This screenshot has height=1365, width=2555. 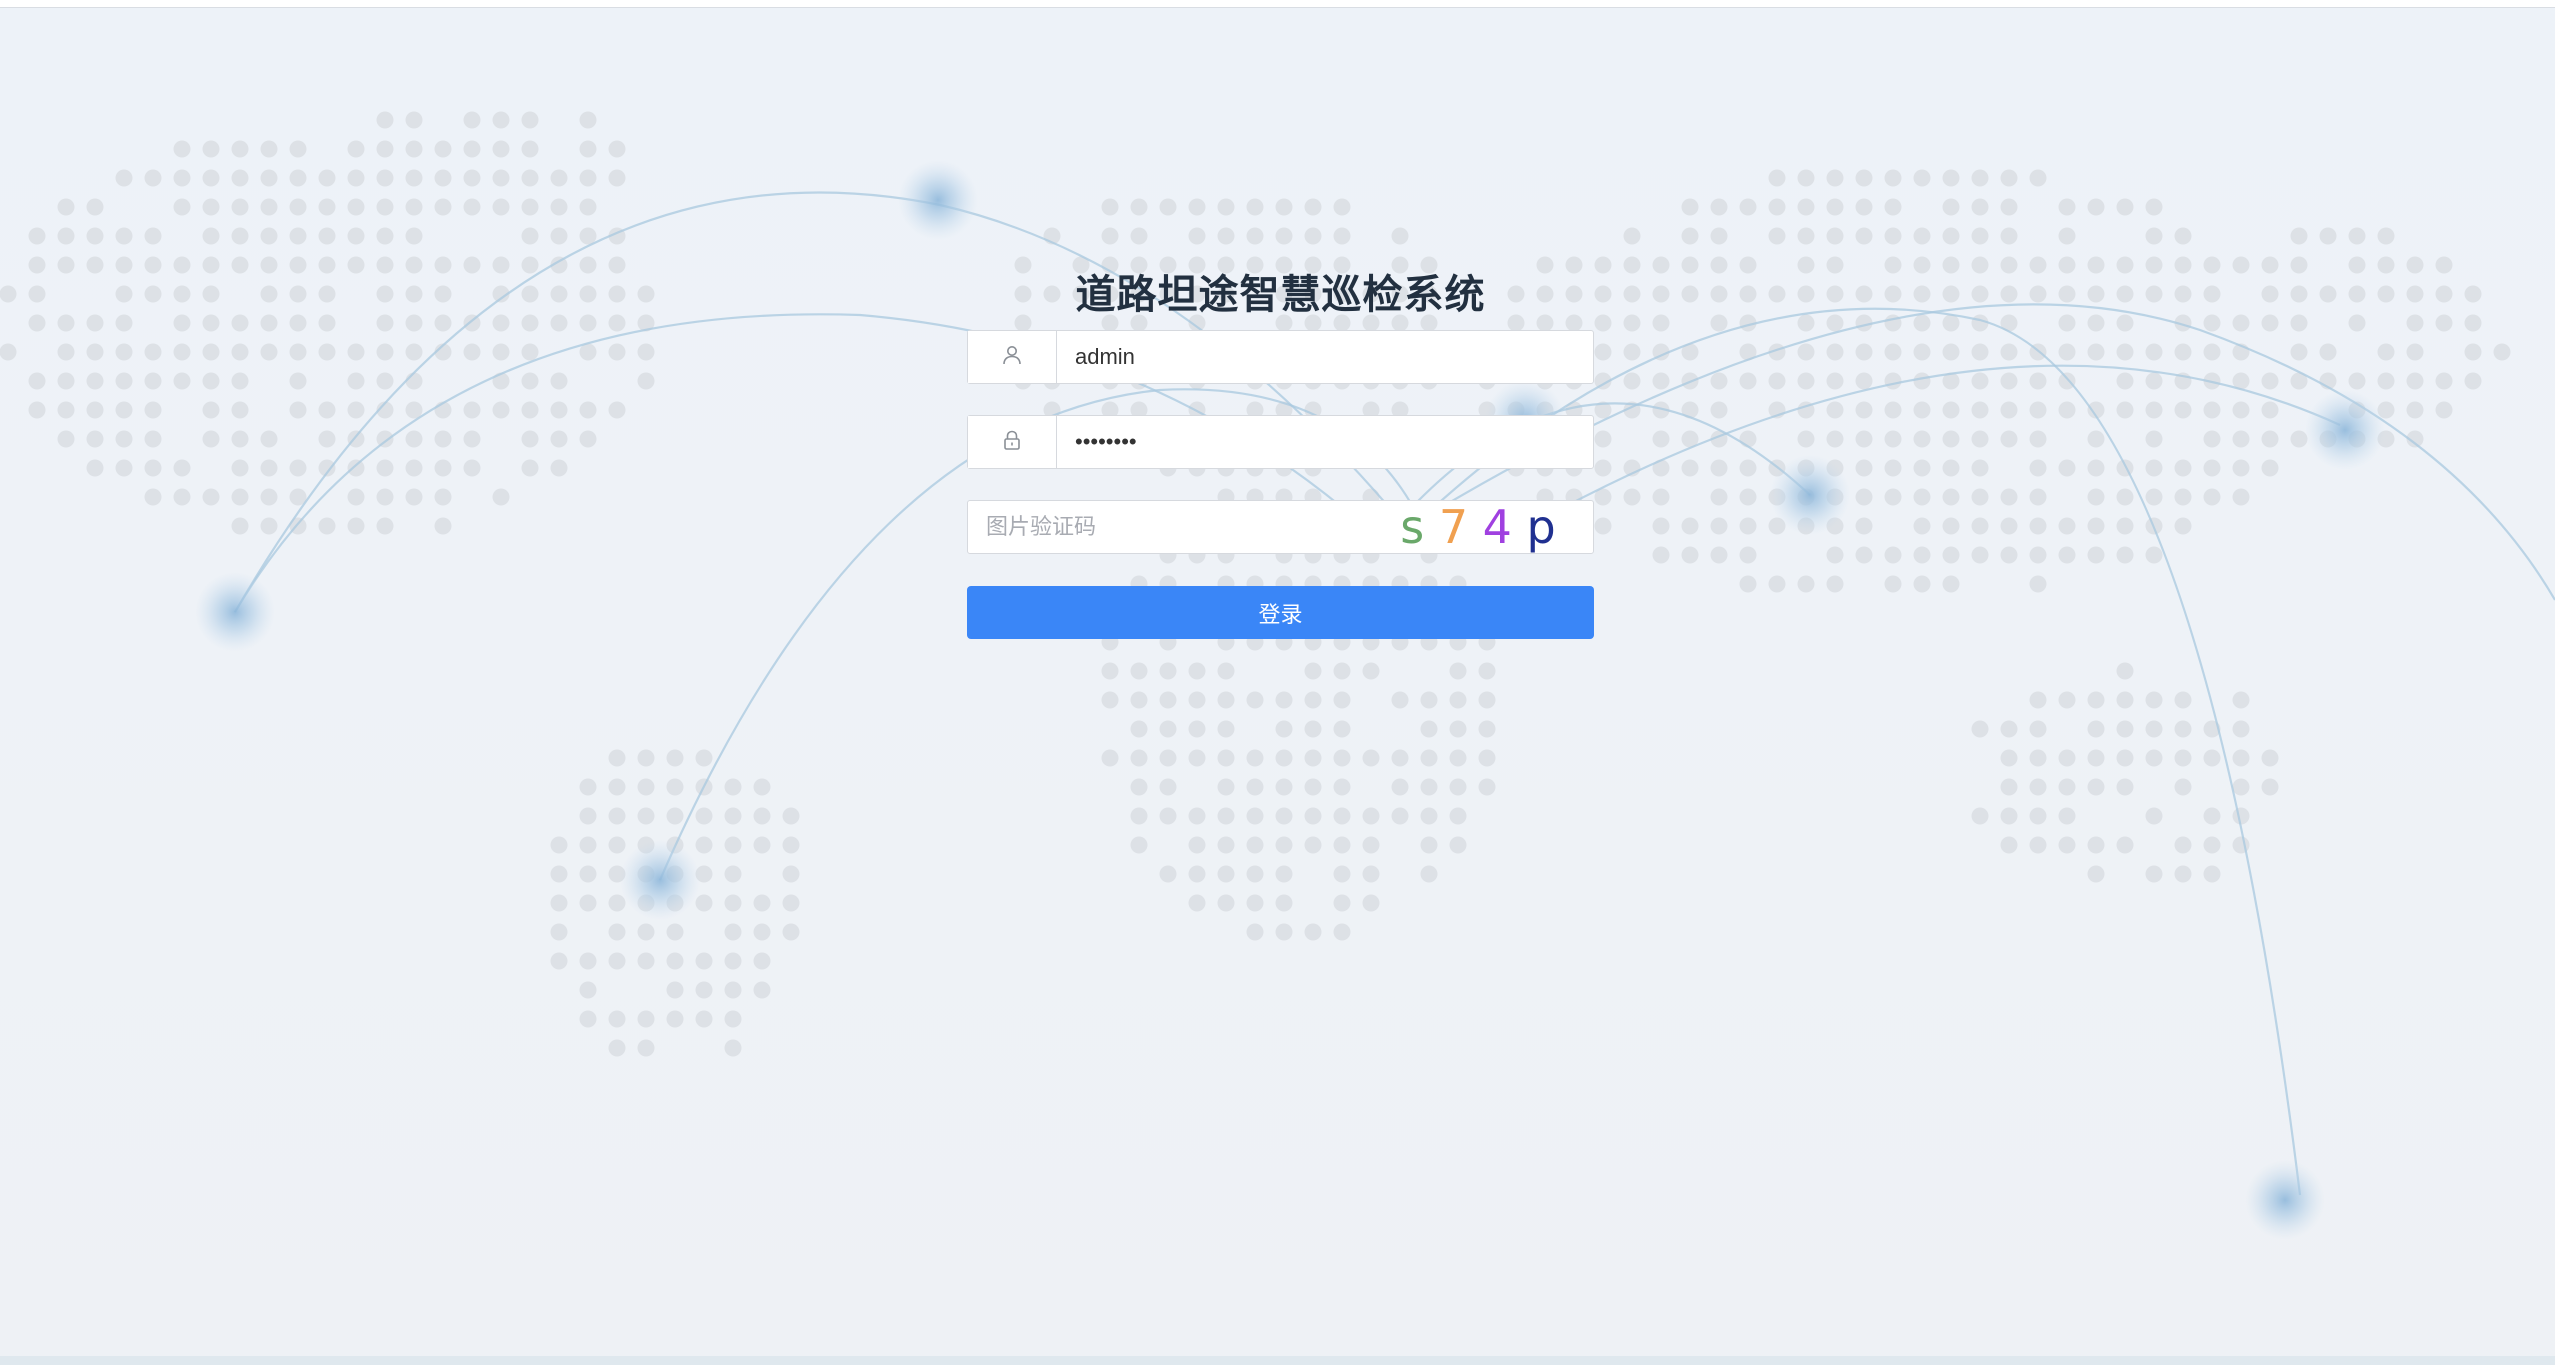 What do you see at coordinates (1280, 612) in the screenshot?
I see `login-button: 登录` at bounding box center [1280, 612].